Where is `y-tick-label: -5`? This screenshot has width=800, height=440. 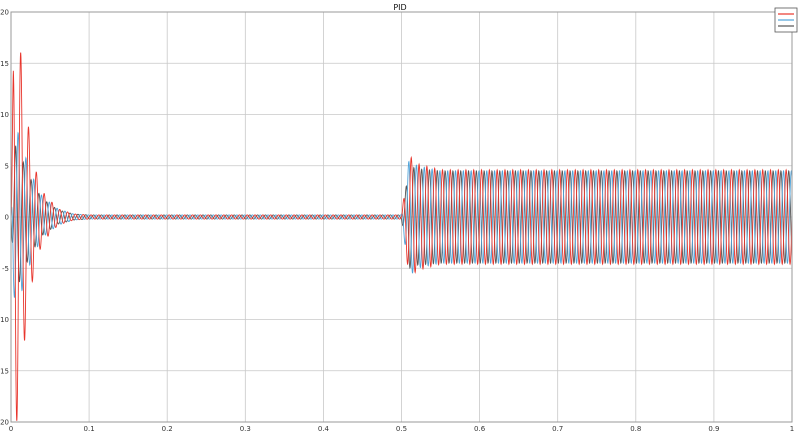
y-tick-label: -5 is located at coordinates (5, 269).